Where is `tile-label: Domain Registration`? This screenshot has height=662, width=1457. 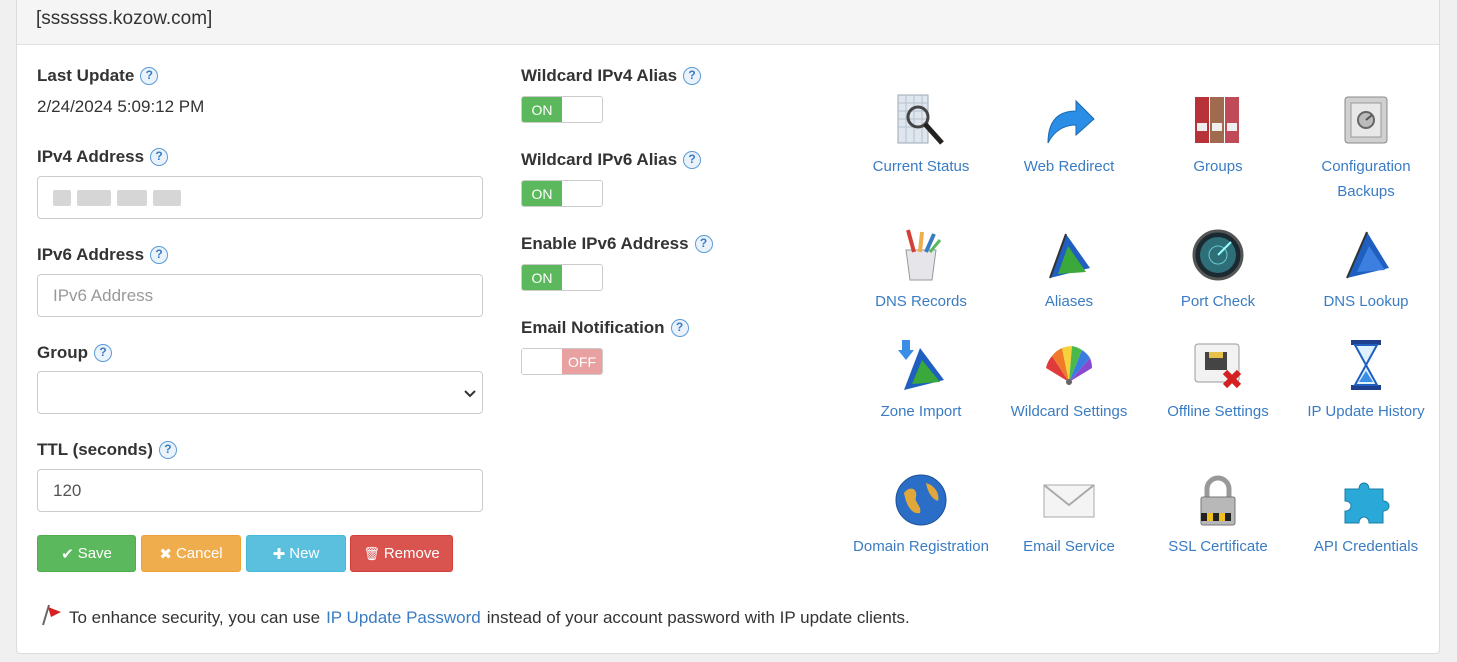
tile-label: Domain Registration is located at coordinates (921, 546).